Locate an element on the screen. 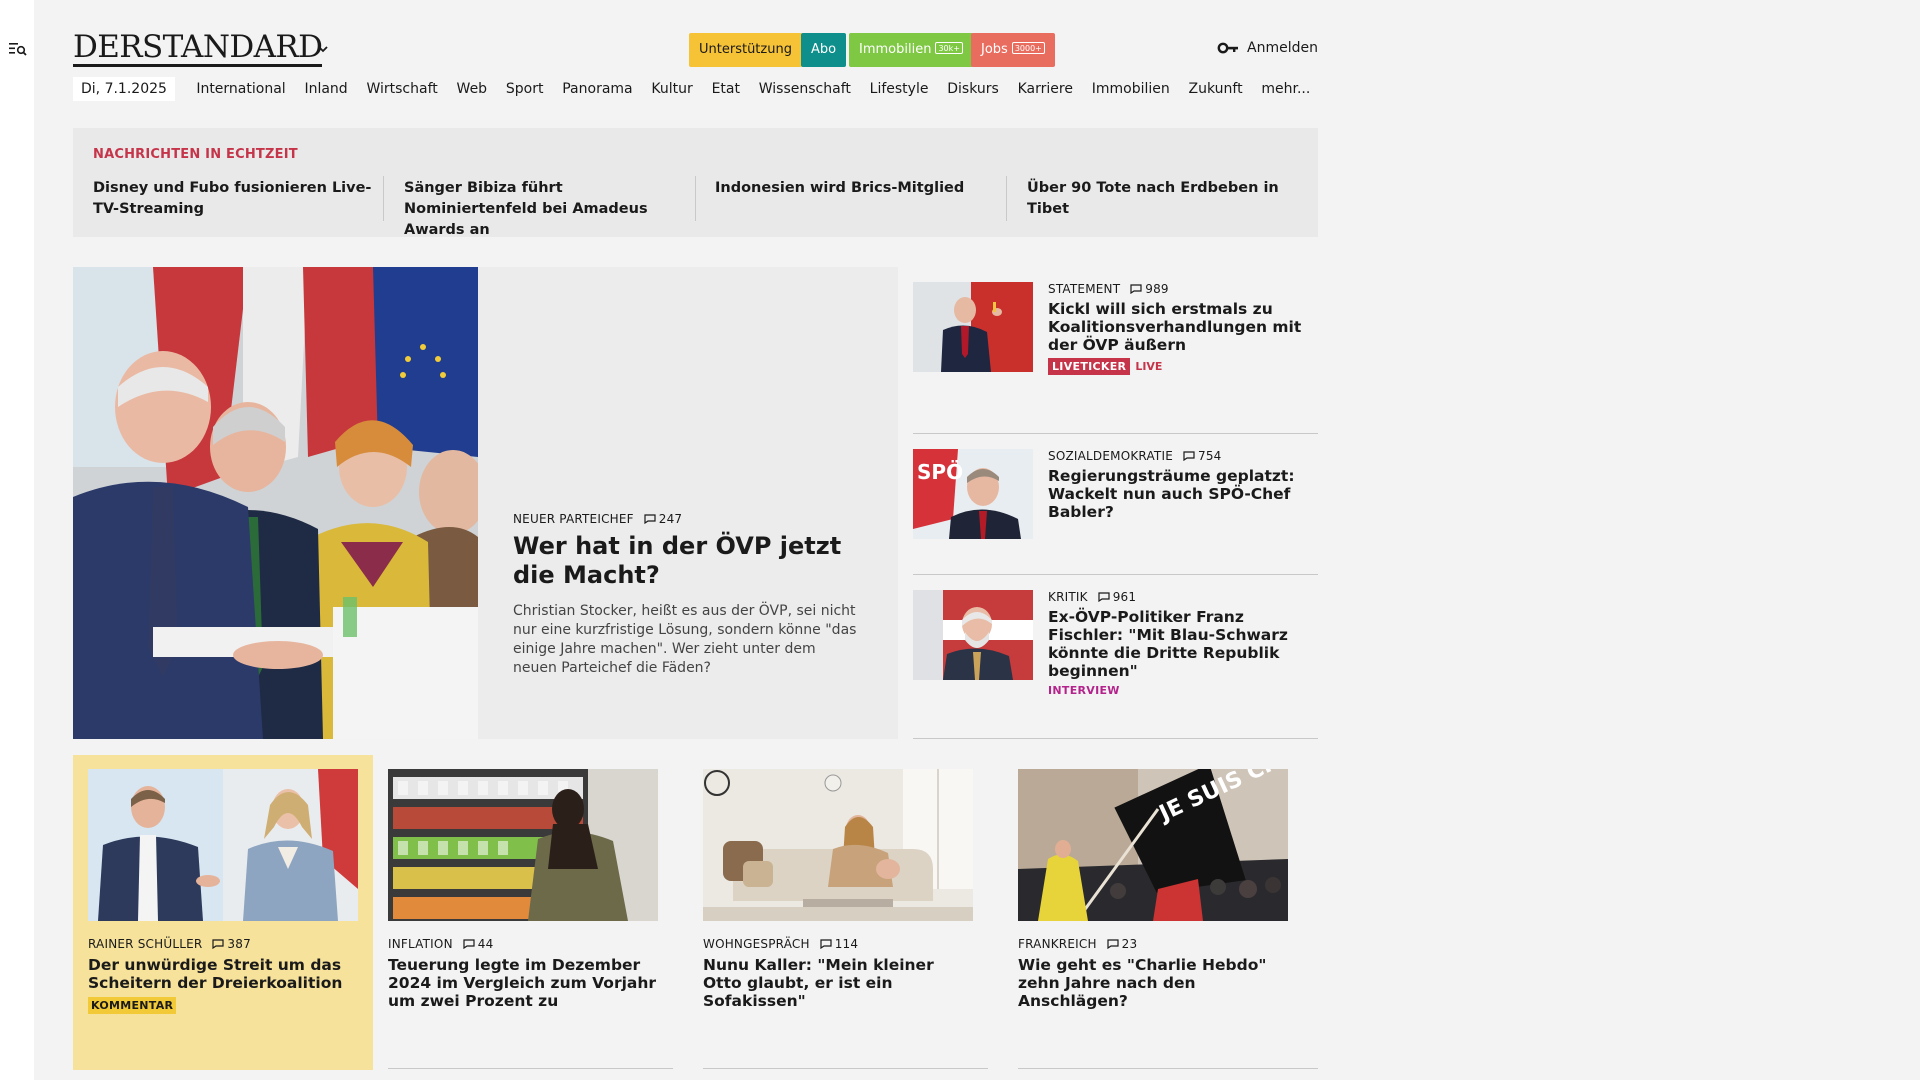  comment-count: 961 is located at coordinates (1117, 597).